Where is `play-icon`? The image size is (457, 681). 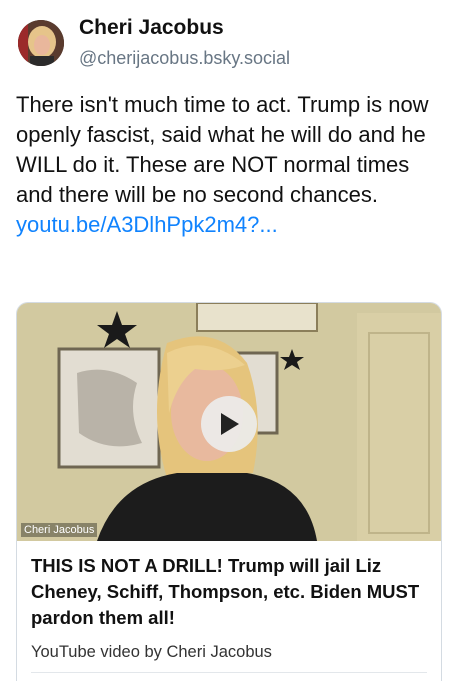 play-icon is located at coordinates (230, 424).